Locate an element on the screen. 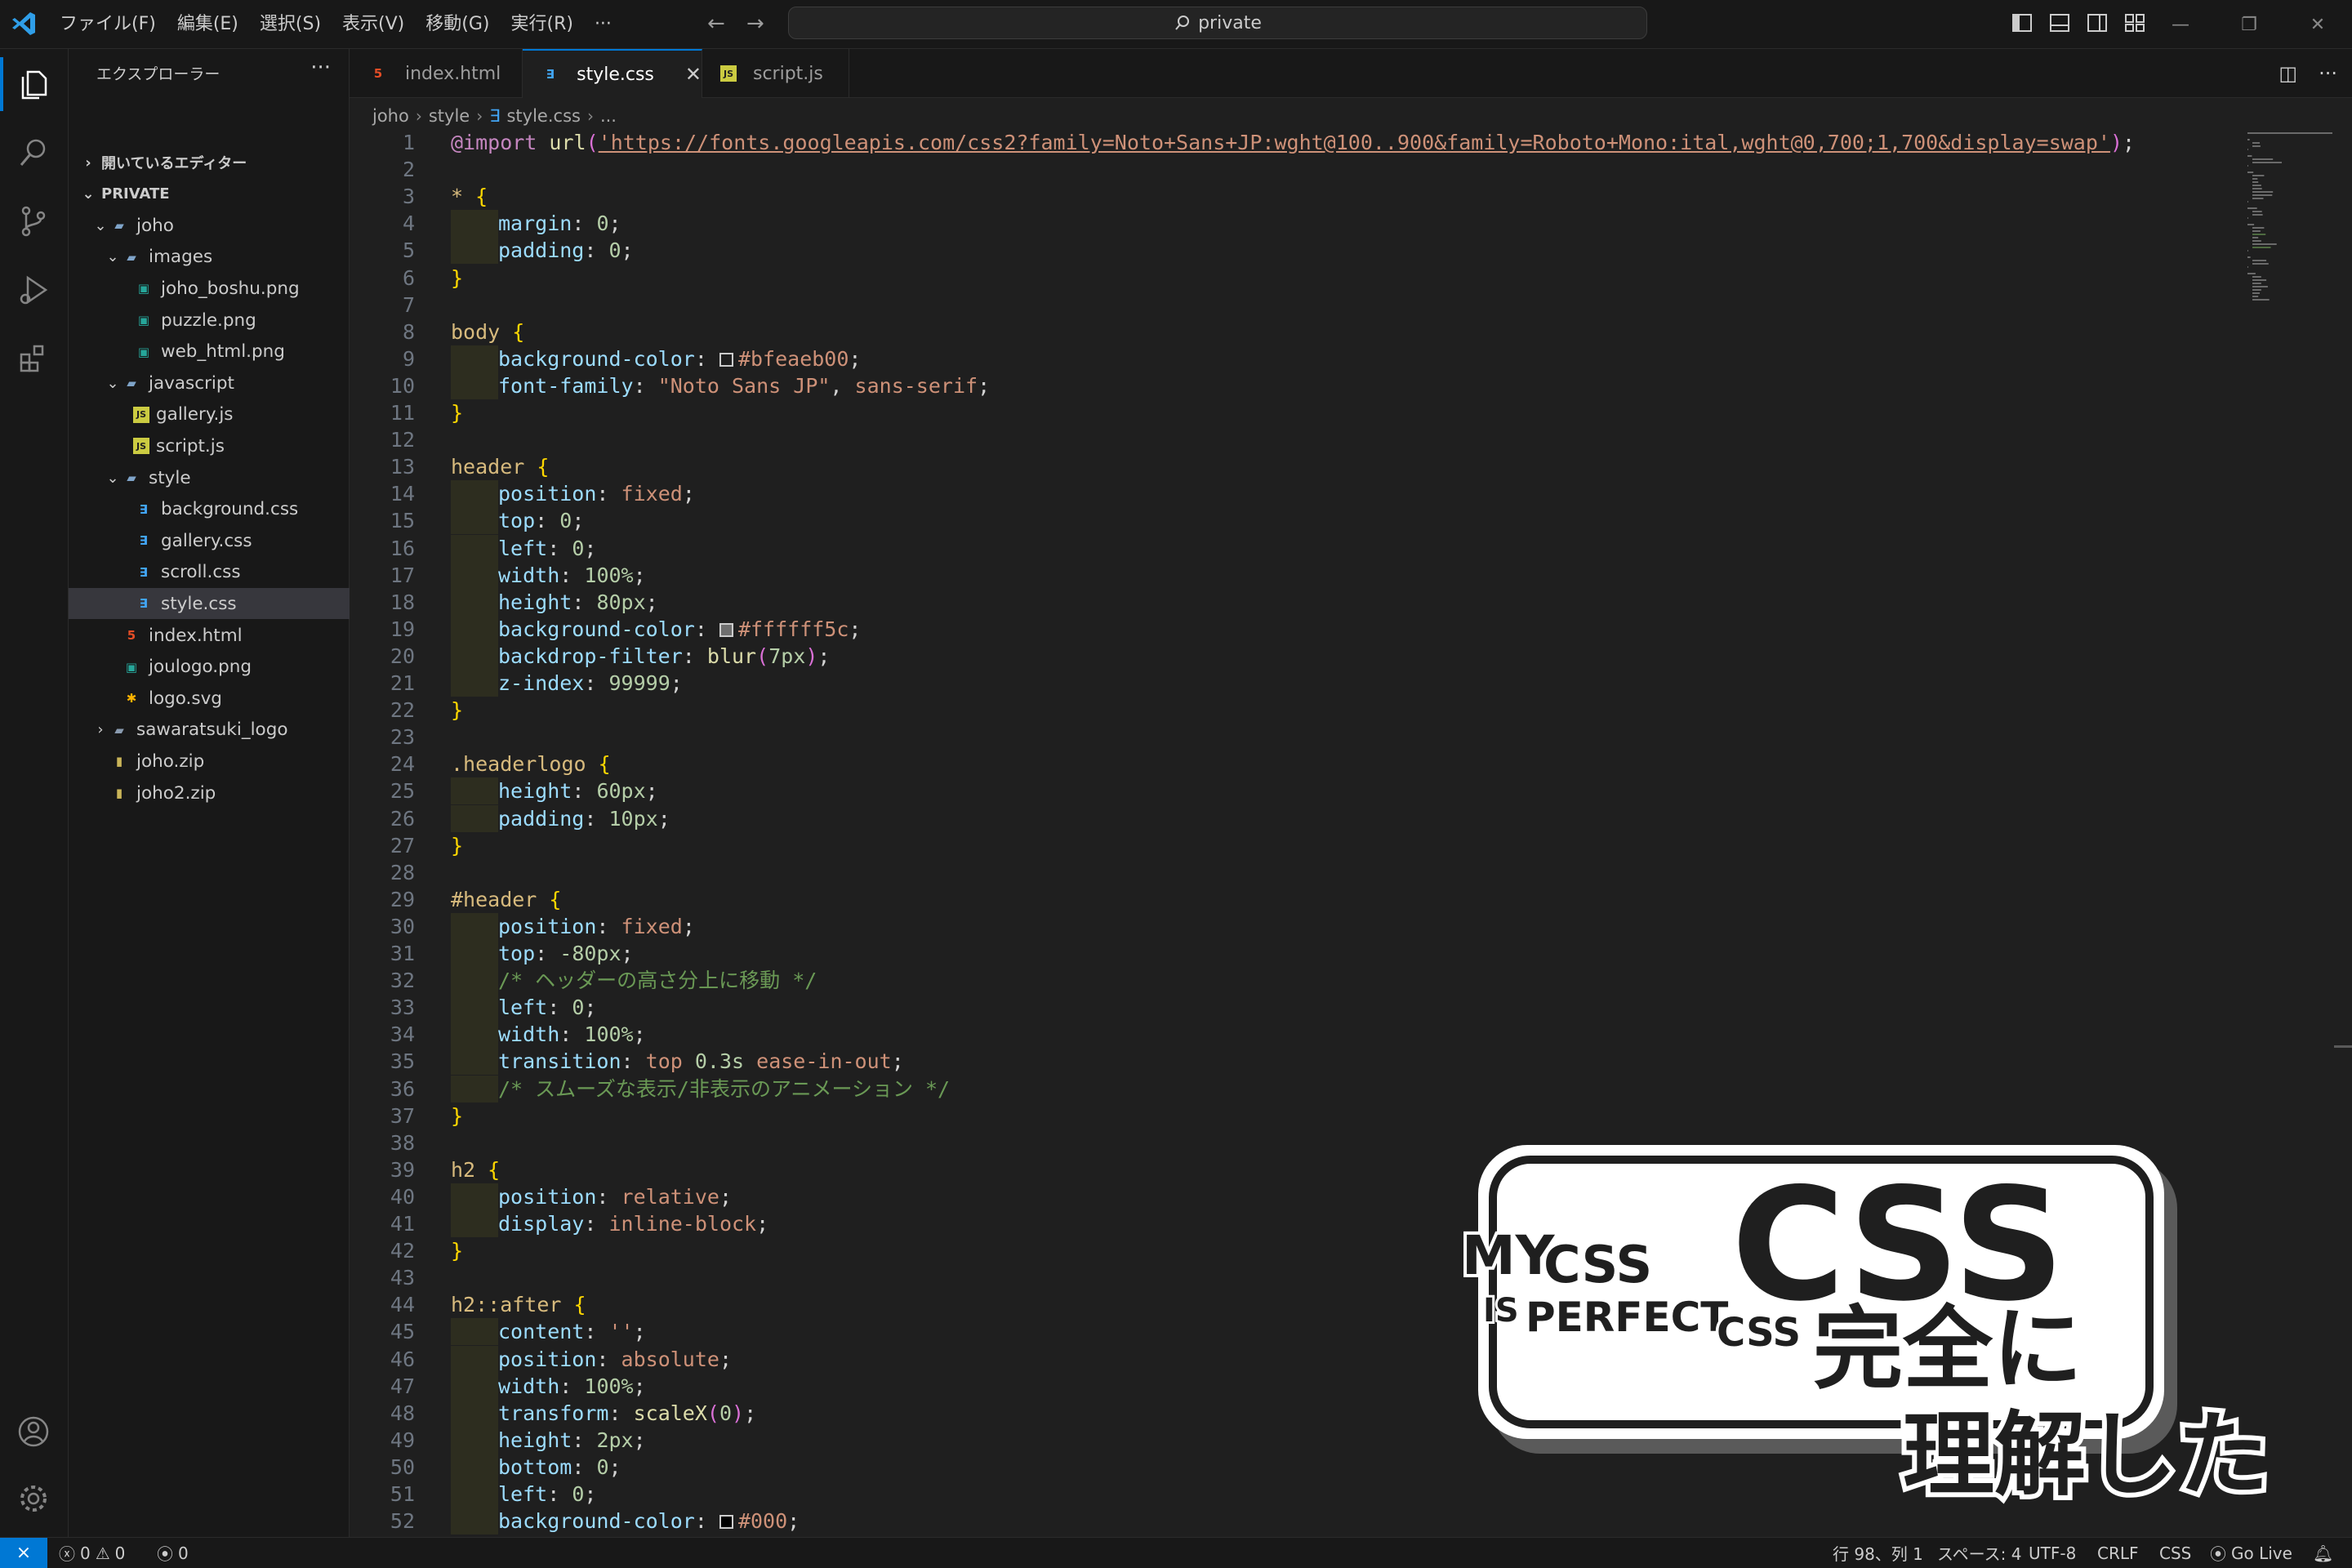  tree-item: ∃ gallery.css is located at coordinates (209, 540).